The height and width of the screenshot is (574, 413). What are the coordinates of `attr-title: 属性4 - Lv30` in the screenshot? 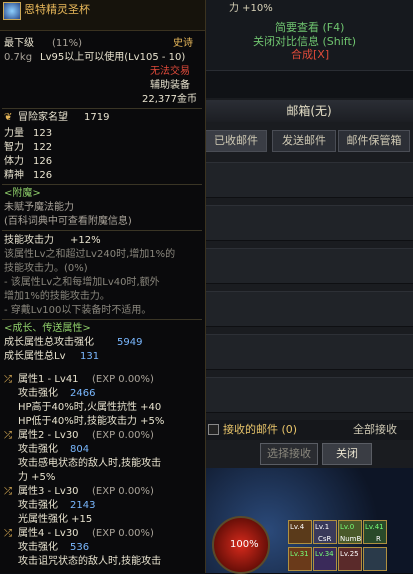 It's located at (48, 533).